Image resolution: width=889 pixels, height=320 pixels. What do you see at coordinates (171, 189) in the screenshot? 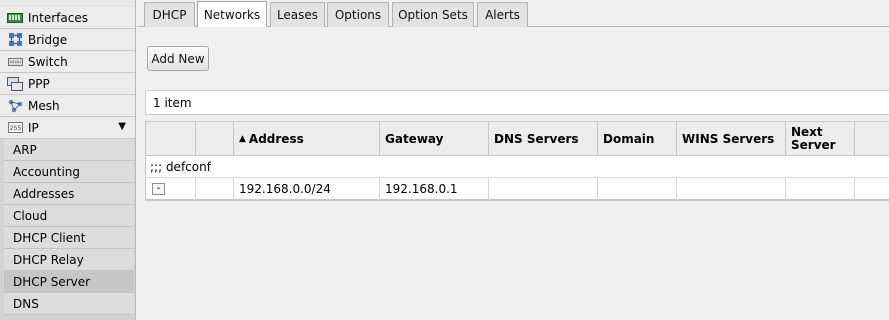
I see `remove-cell: -` at bounding box center [171, 189].